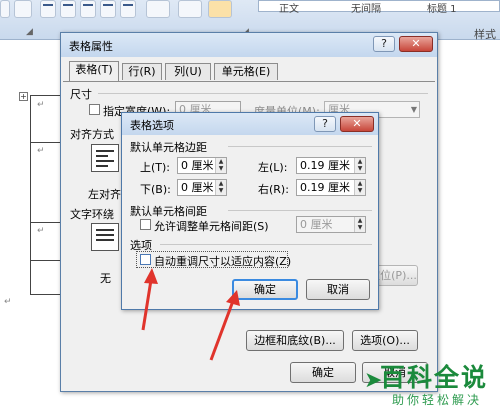 The image size is (500, 418). Describe the element at coordinates (433, 377) in the screenshot. I see `watermark-title: 百科全说` at that location.